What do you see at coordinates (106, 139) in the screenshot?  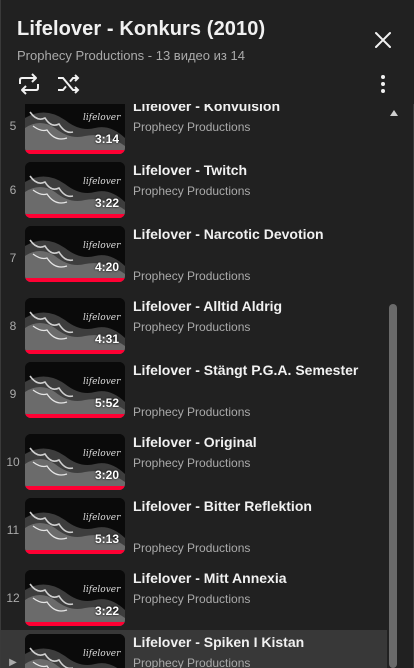 I see `duration-badge: 3:14` at bounding box center [106, 139].